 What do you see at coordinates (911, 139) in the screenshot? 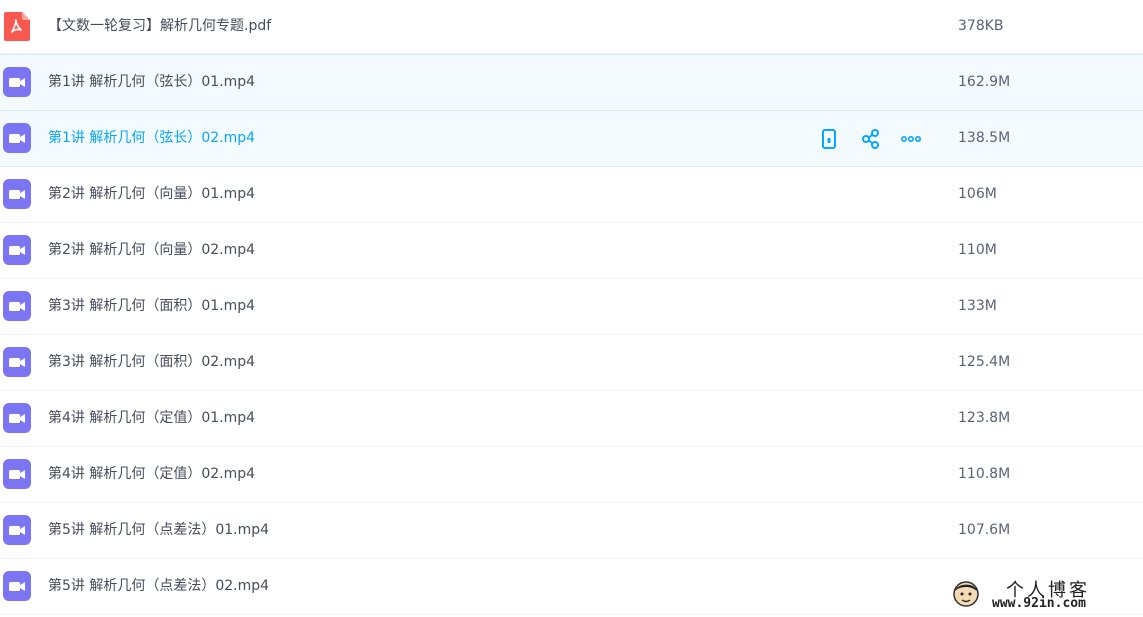
I see `more-icon` at bounding box center [911, 139].